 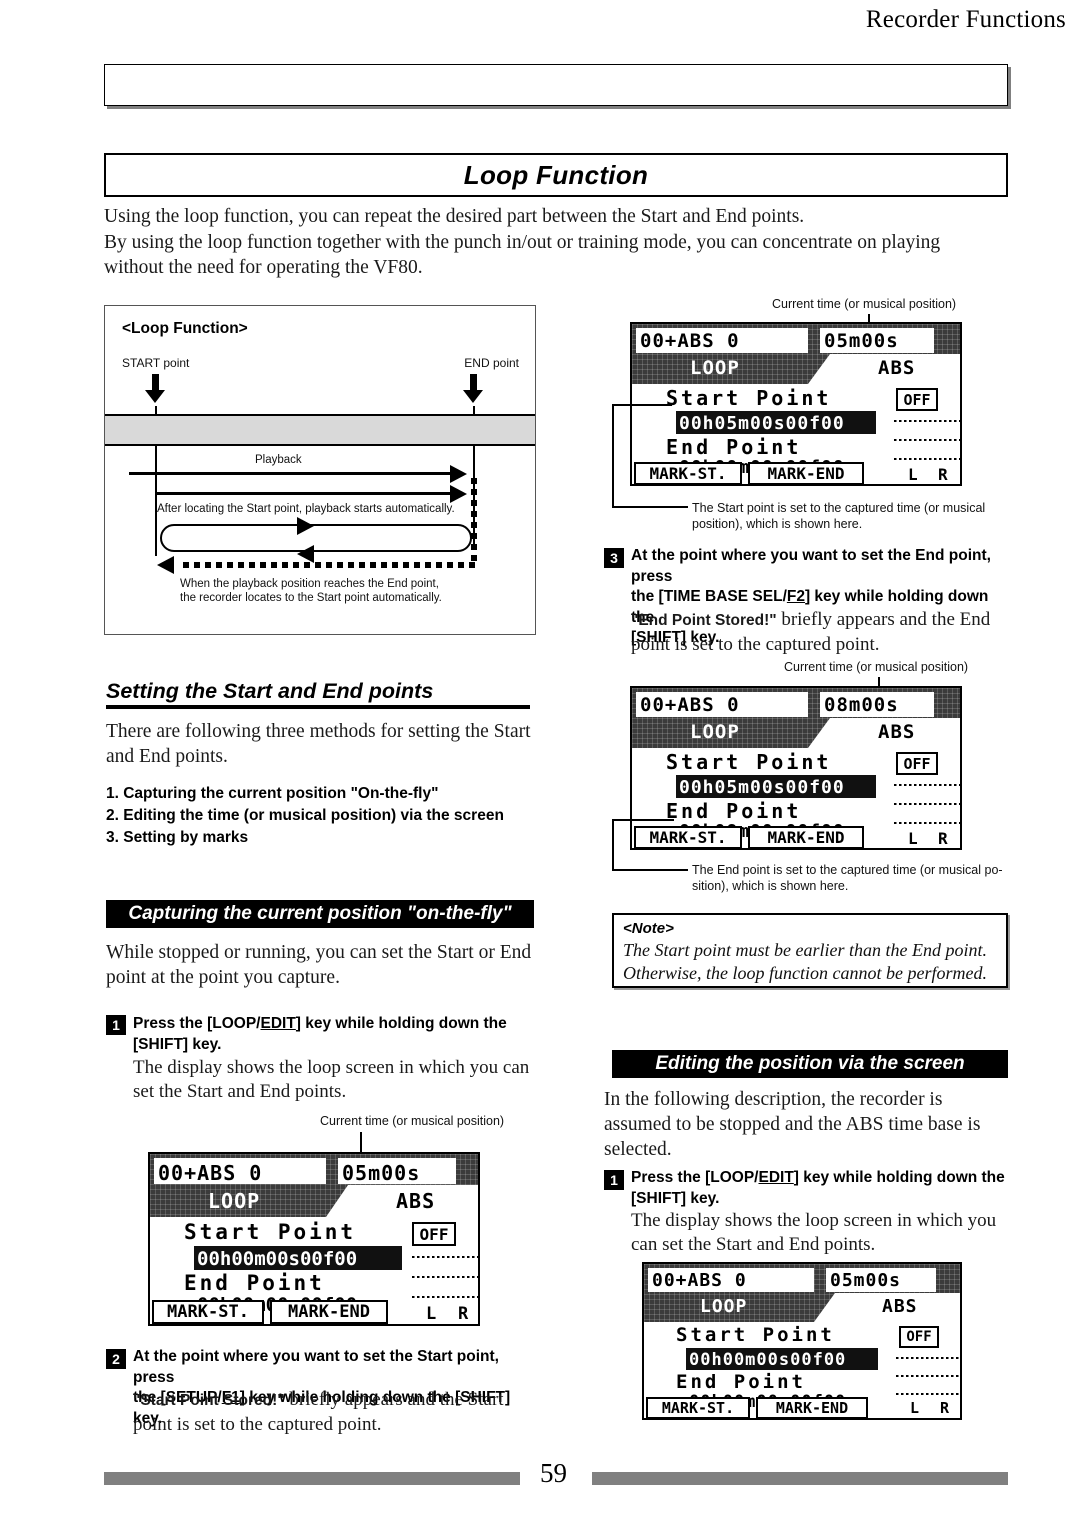 I want to click on start-callout-leader-bottom, so click(x=650, y=507).